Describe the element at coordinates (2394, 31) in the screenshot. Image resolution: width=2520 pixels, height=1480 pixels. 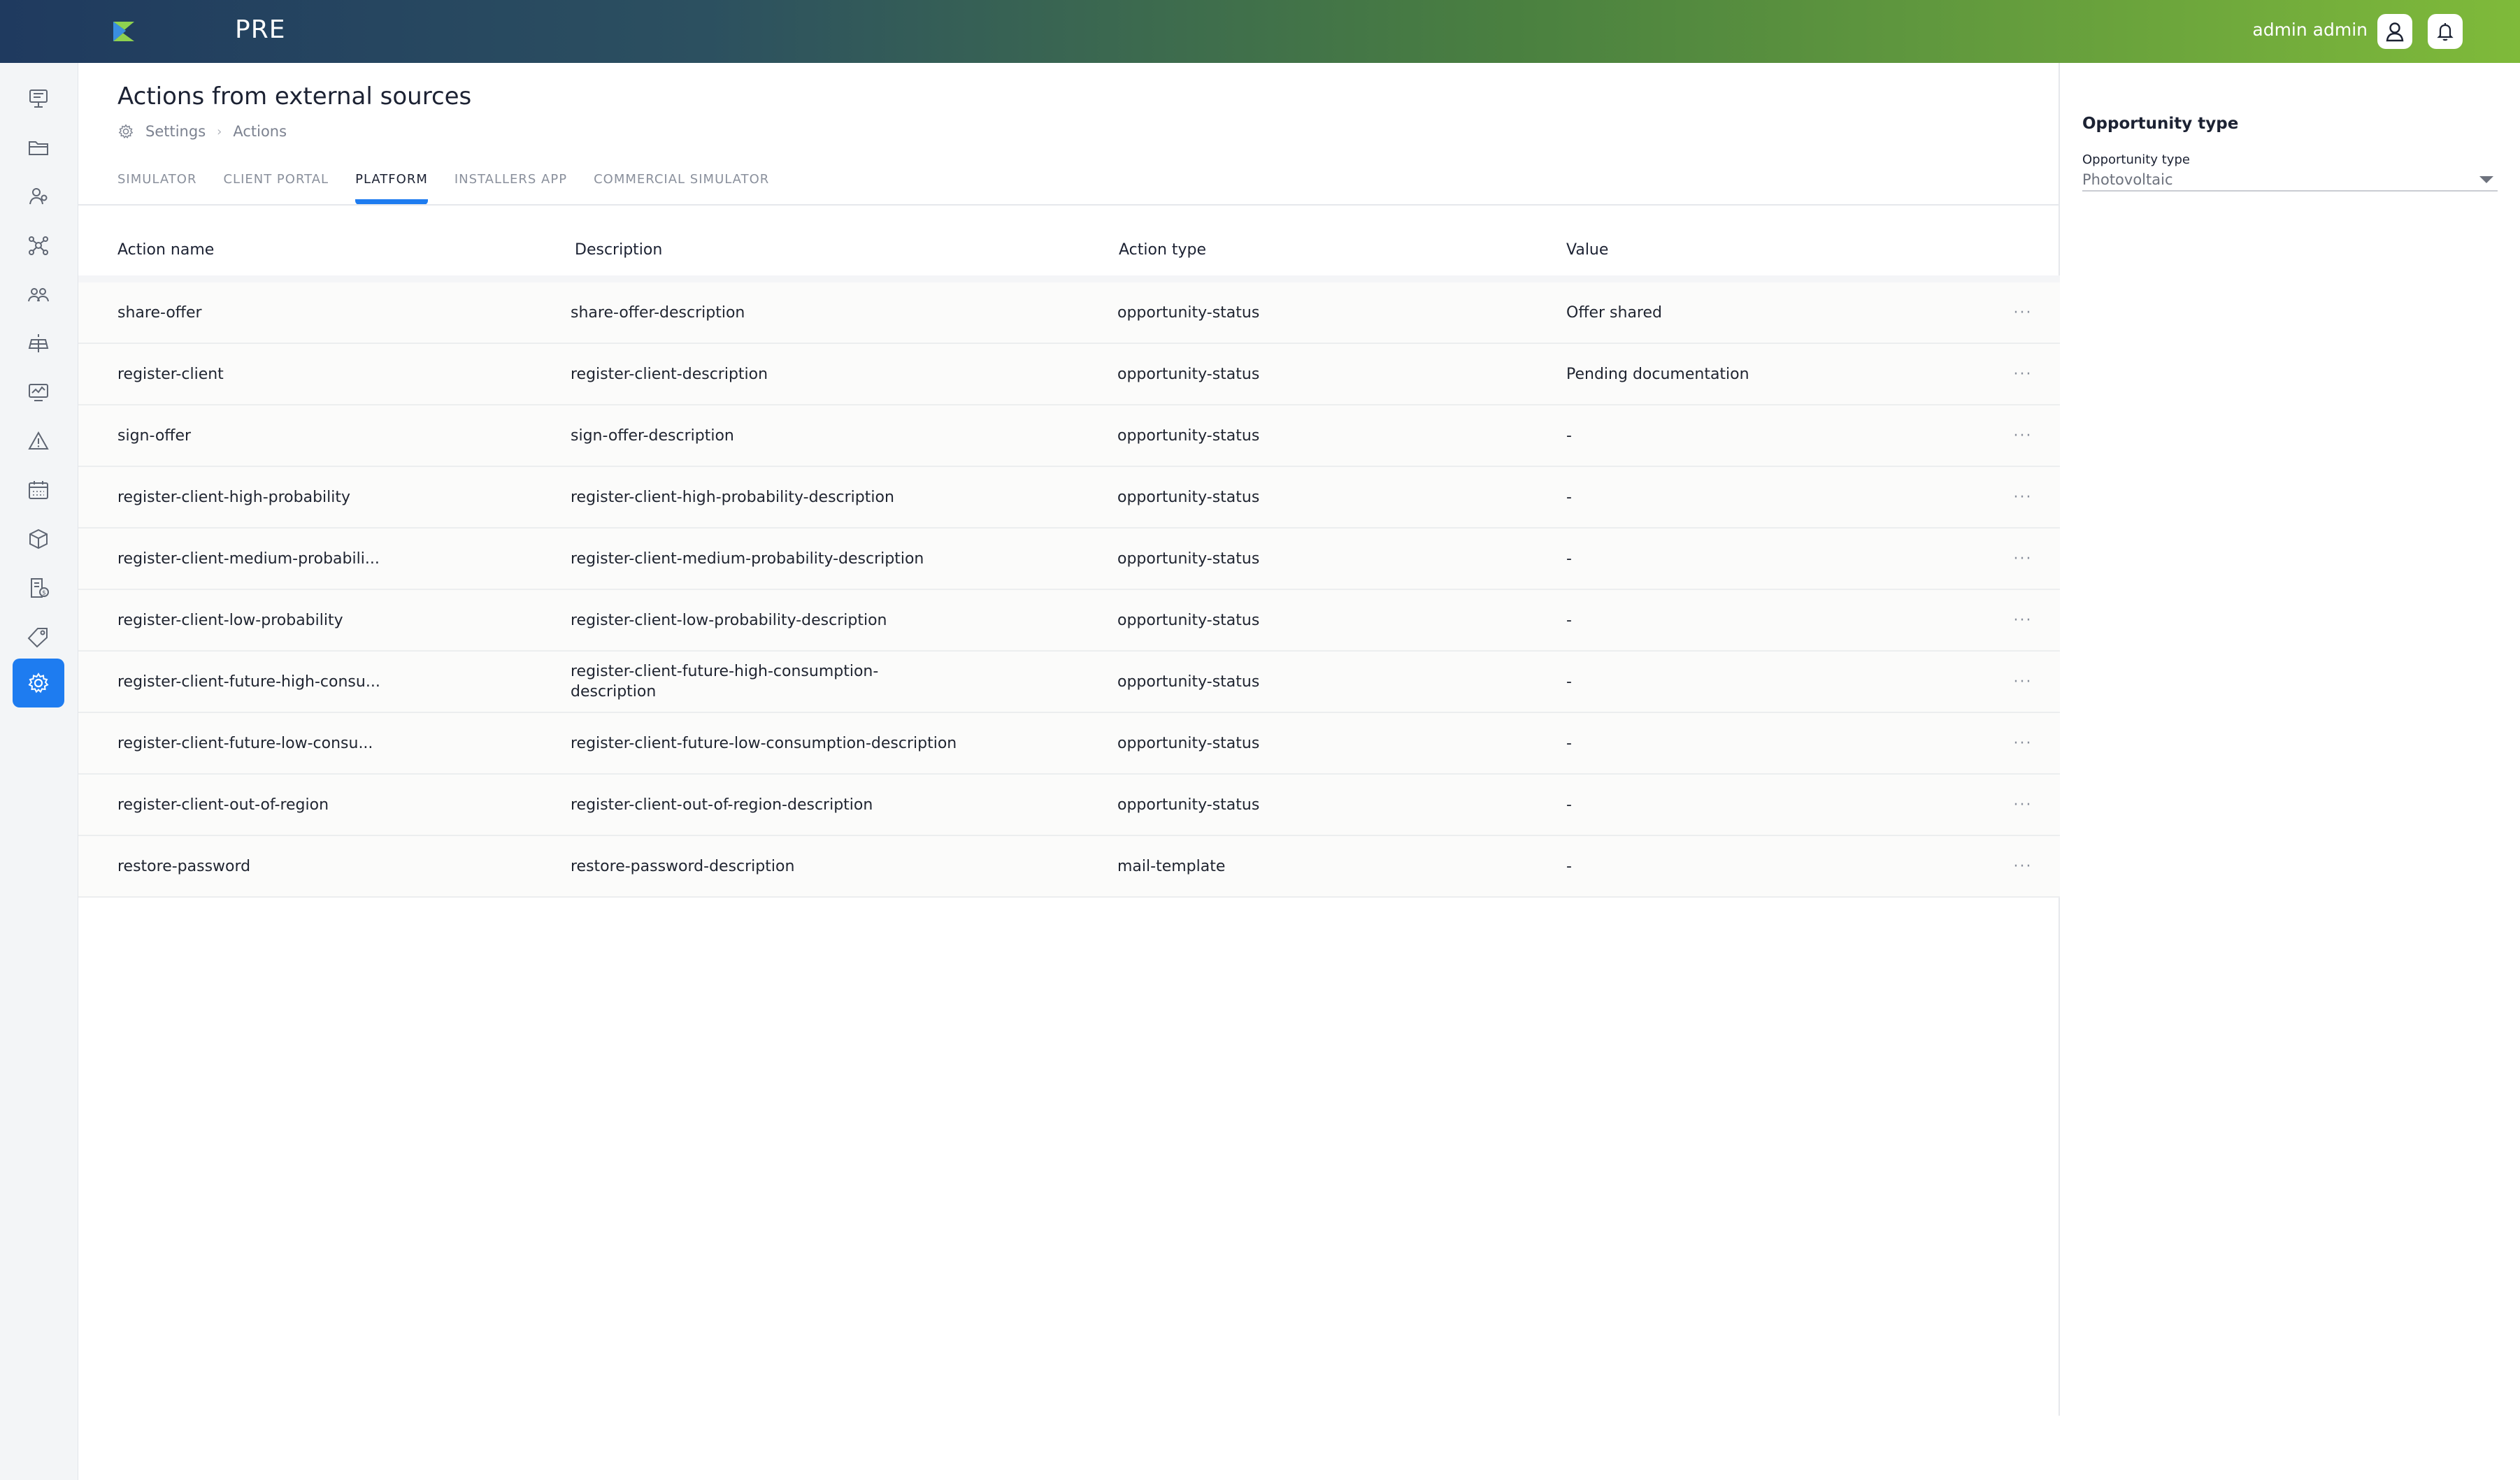
I see `user-profile-button` at that location.